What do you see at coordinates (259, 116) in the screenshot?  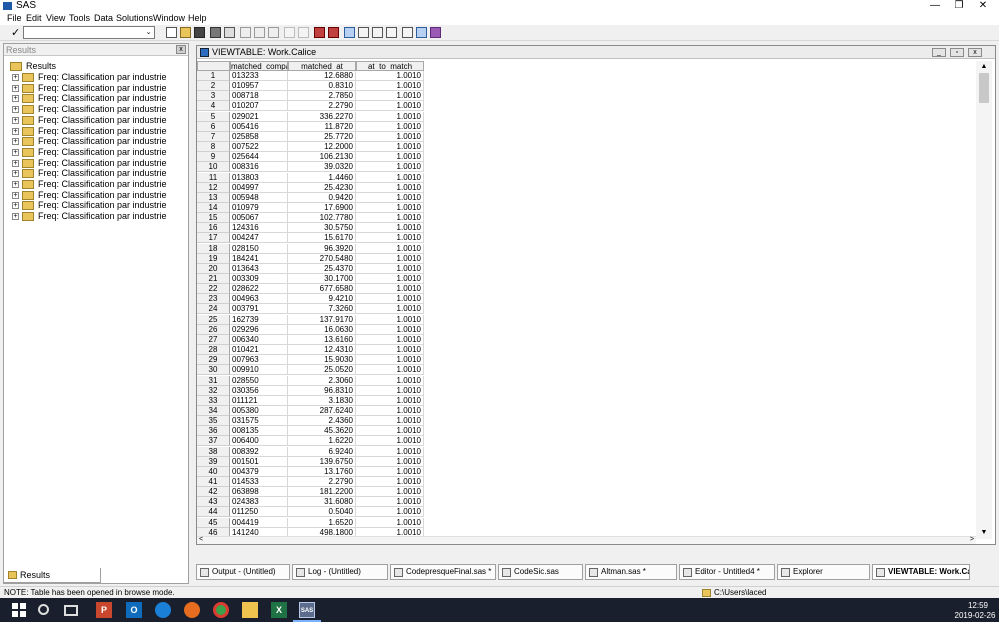 I see `cell-matched-company: 029021` at bounding box center [259, 116].